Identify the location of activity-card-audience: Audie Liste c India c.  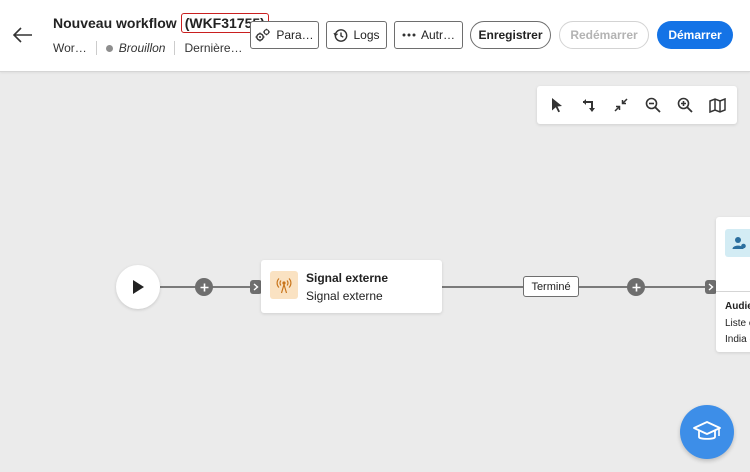
(733, 284).